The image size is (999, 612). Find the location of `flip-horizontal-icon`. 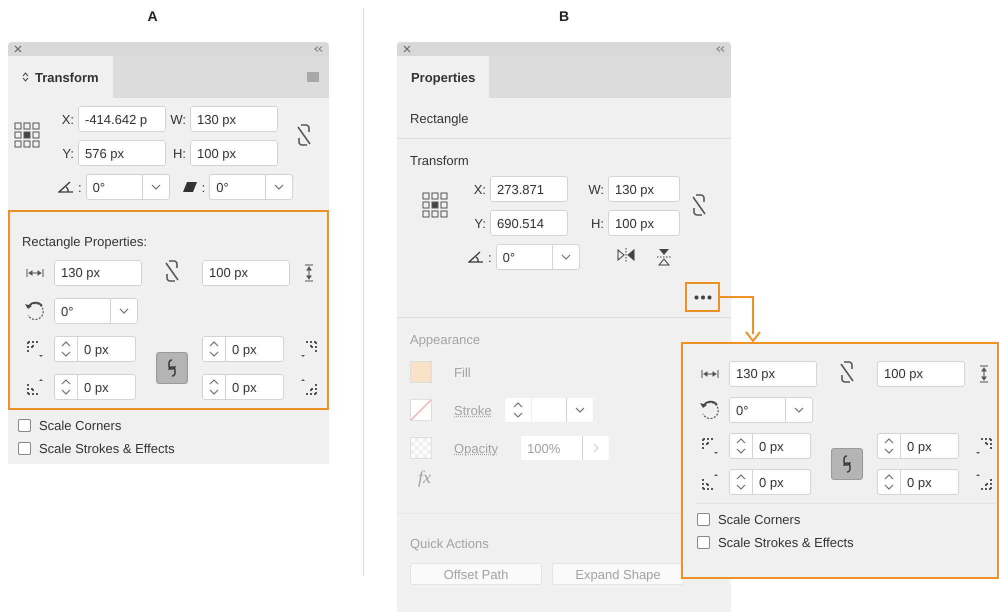

flip-horizontal-icon is located at coordinates (626, 255).